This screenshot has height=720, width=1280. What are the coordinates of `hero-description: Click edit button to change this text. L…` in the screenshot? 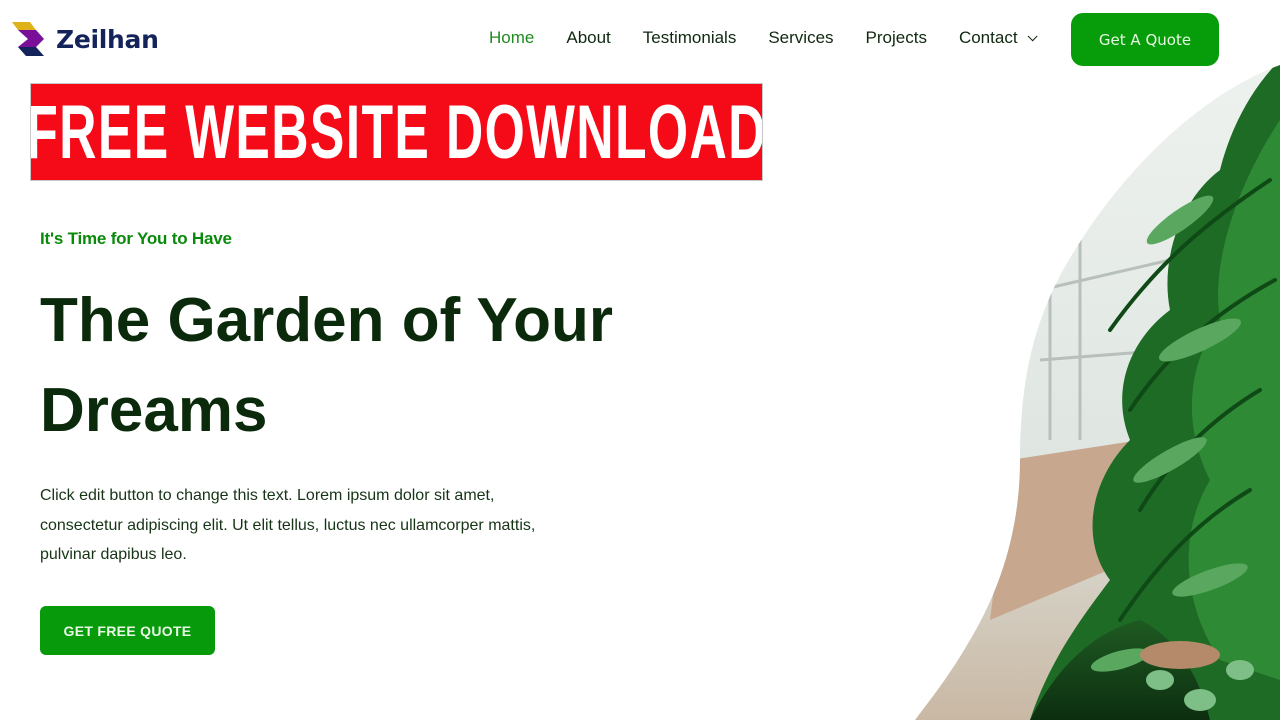 It's located at (288, 525).